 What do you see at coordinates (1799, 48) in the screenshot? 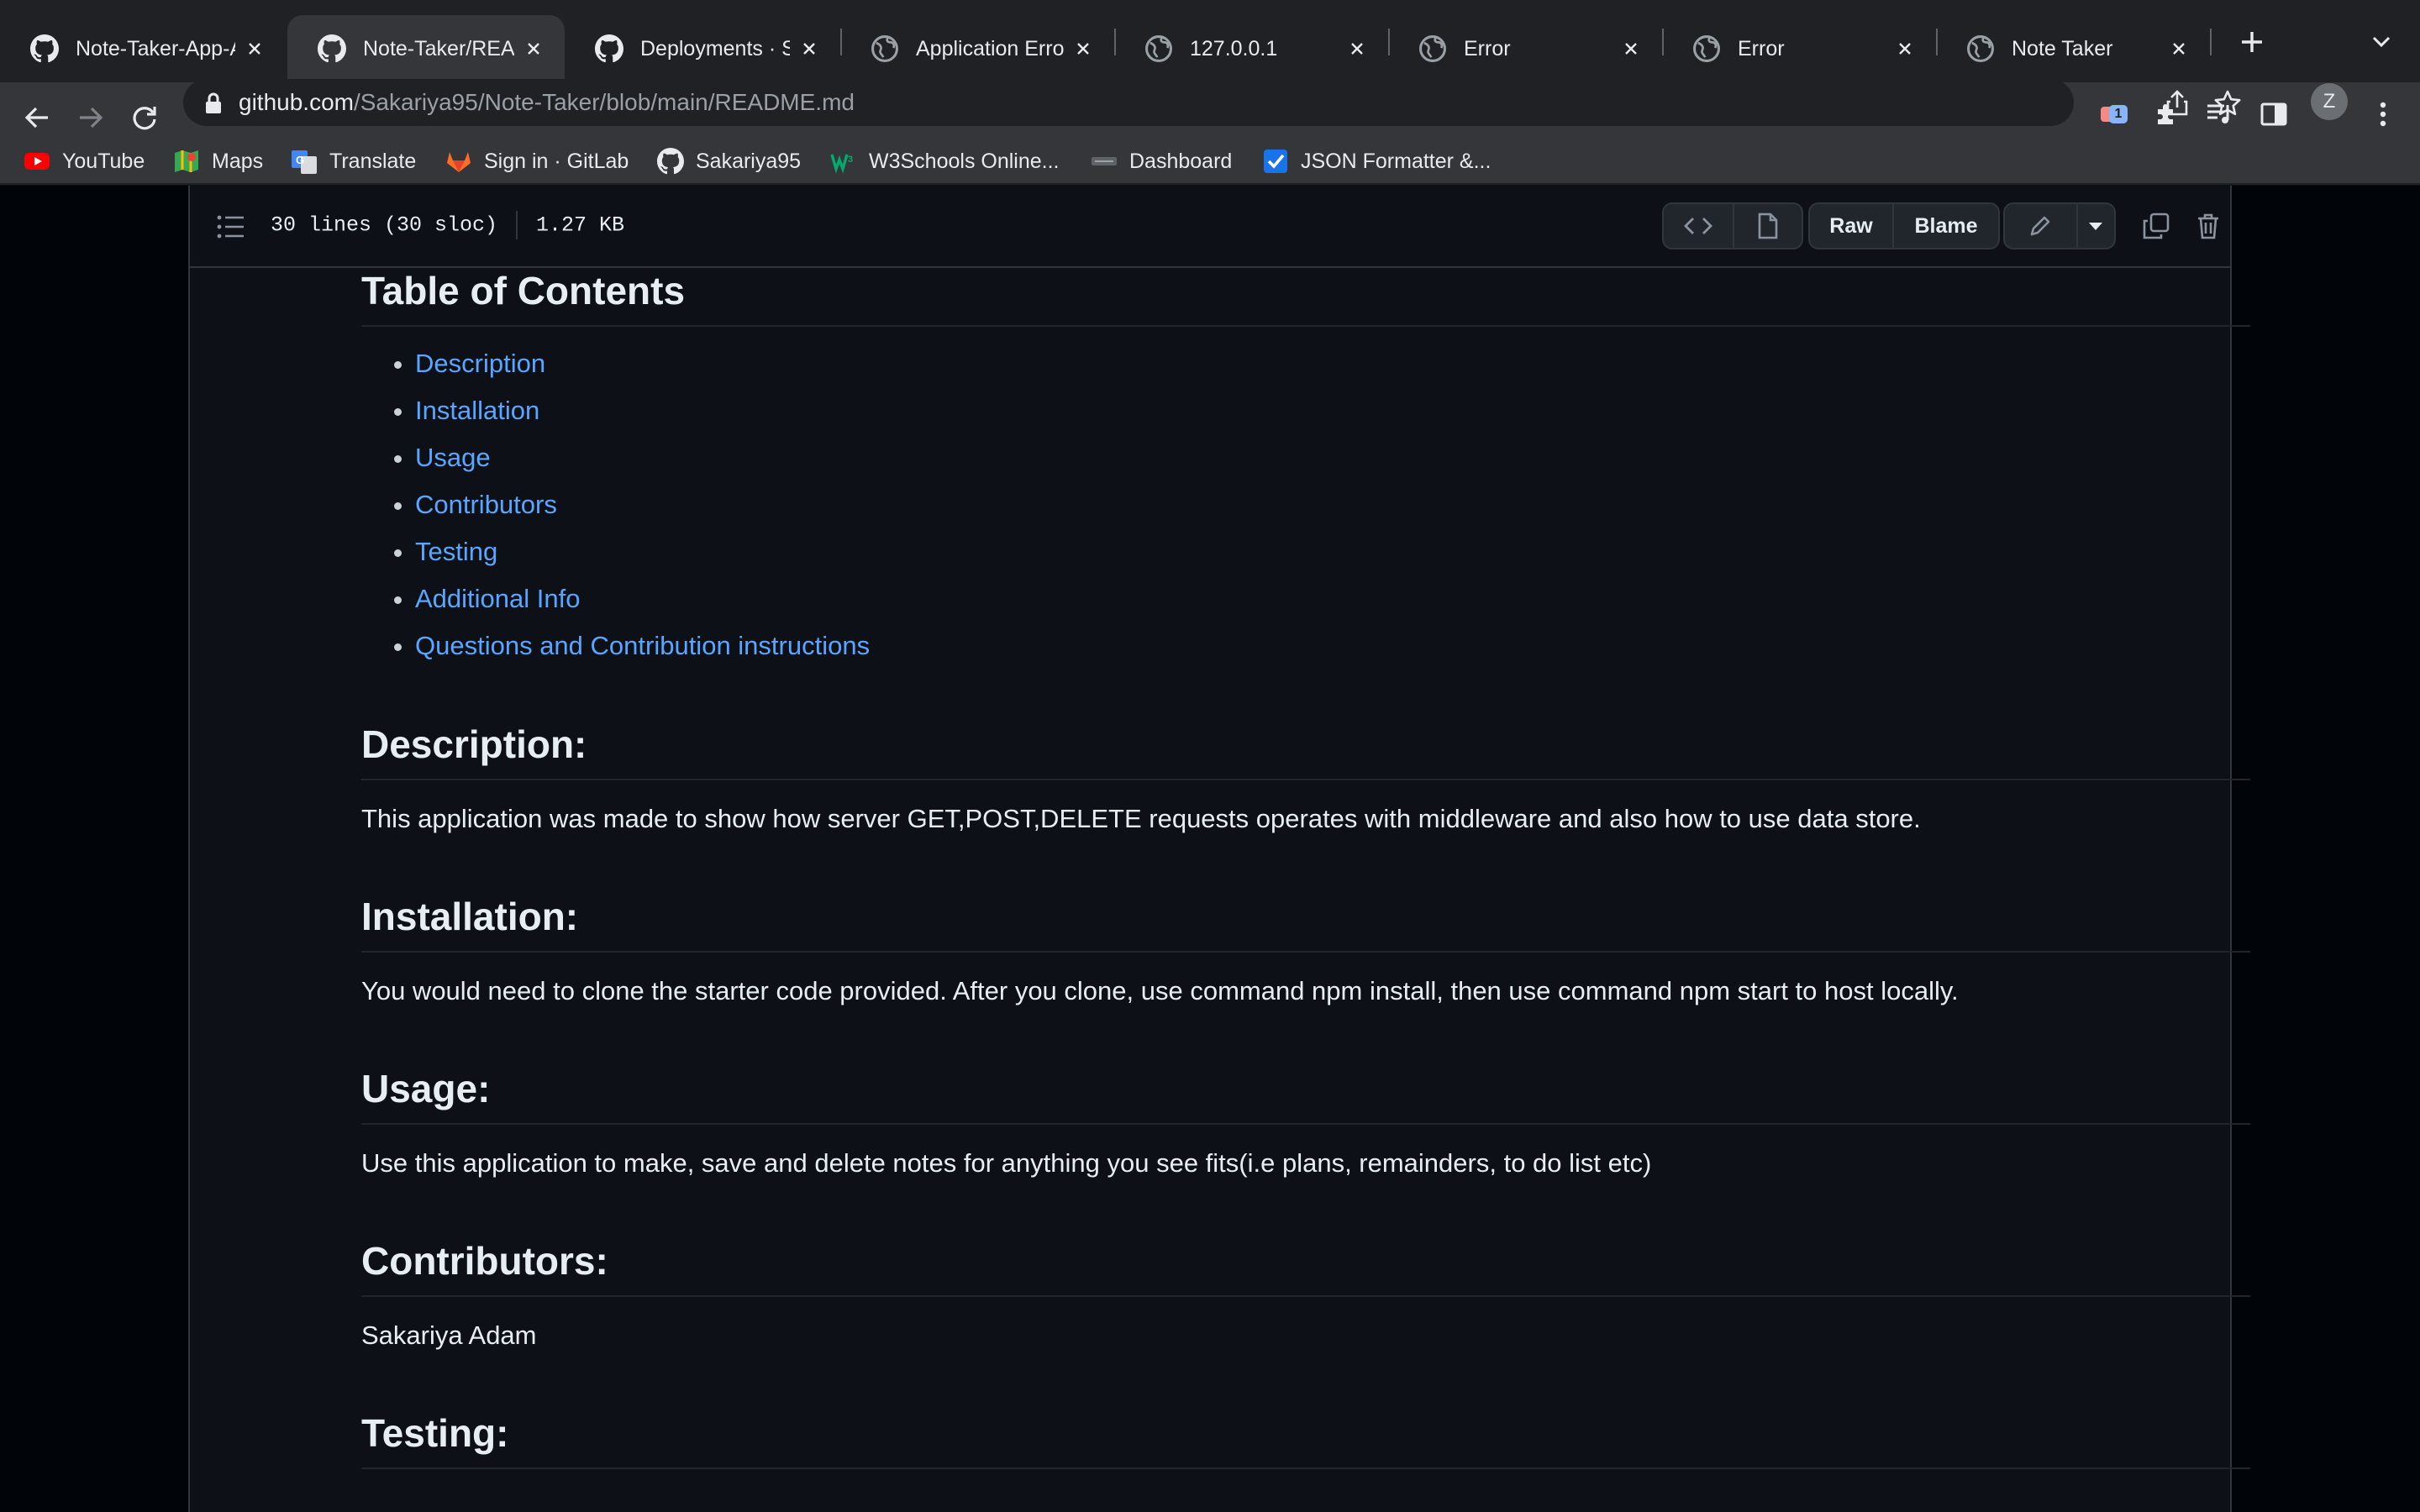
I see `tab-error-2: Error` at bounding box center [1799, 48].